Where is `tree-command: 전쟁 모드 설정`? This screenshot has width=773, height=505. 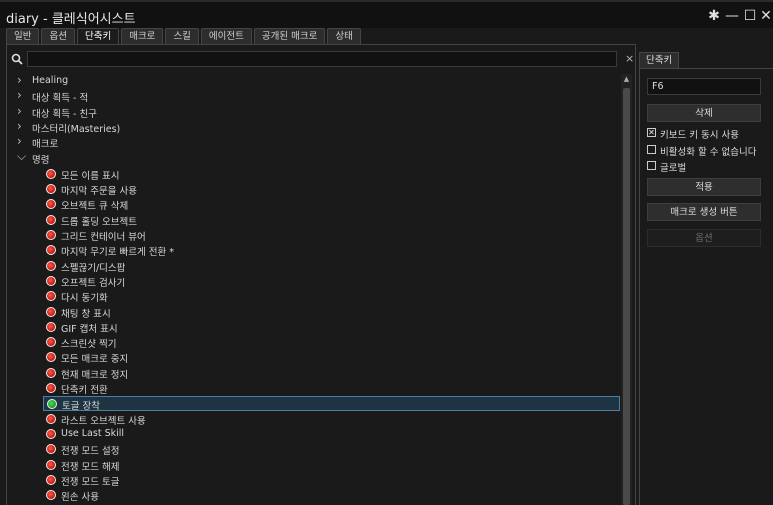 tree-command: 전쟁 모드 설정 is located at coordinates (330, 449).